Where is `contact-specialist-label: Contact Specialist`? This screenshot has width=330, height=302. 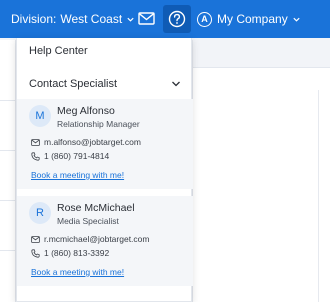 contact-specialist-label: Contact Specialist is located at coordinates (73, 84).